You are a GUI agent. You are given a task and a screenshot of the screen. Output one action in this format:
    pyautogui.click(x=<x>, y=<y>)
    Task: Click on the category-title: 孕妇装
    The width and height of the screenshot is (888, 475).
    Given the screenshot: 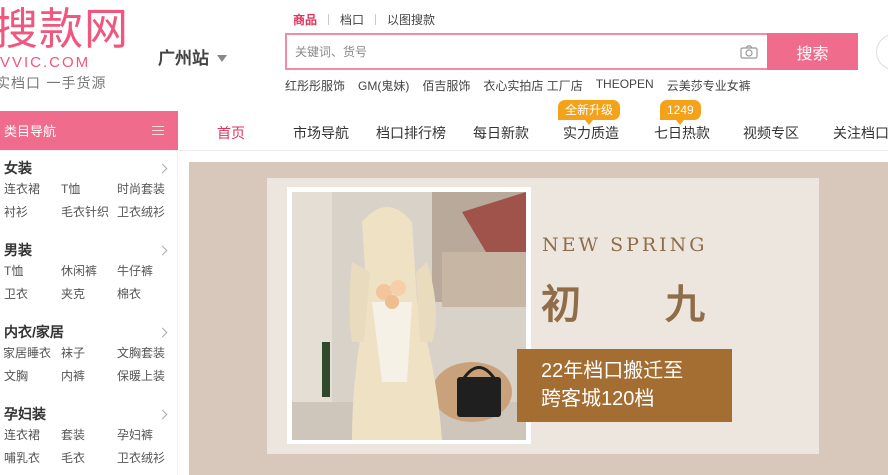 What is the action you would take?
    pyautogui.click(x=87, y=414)
    